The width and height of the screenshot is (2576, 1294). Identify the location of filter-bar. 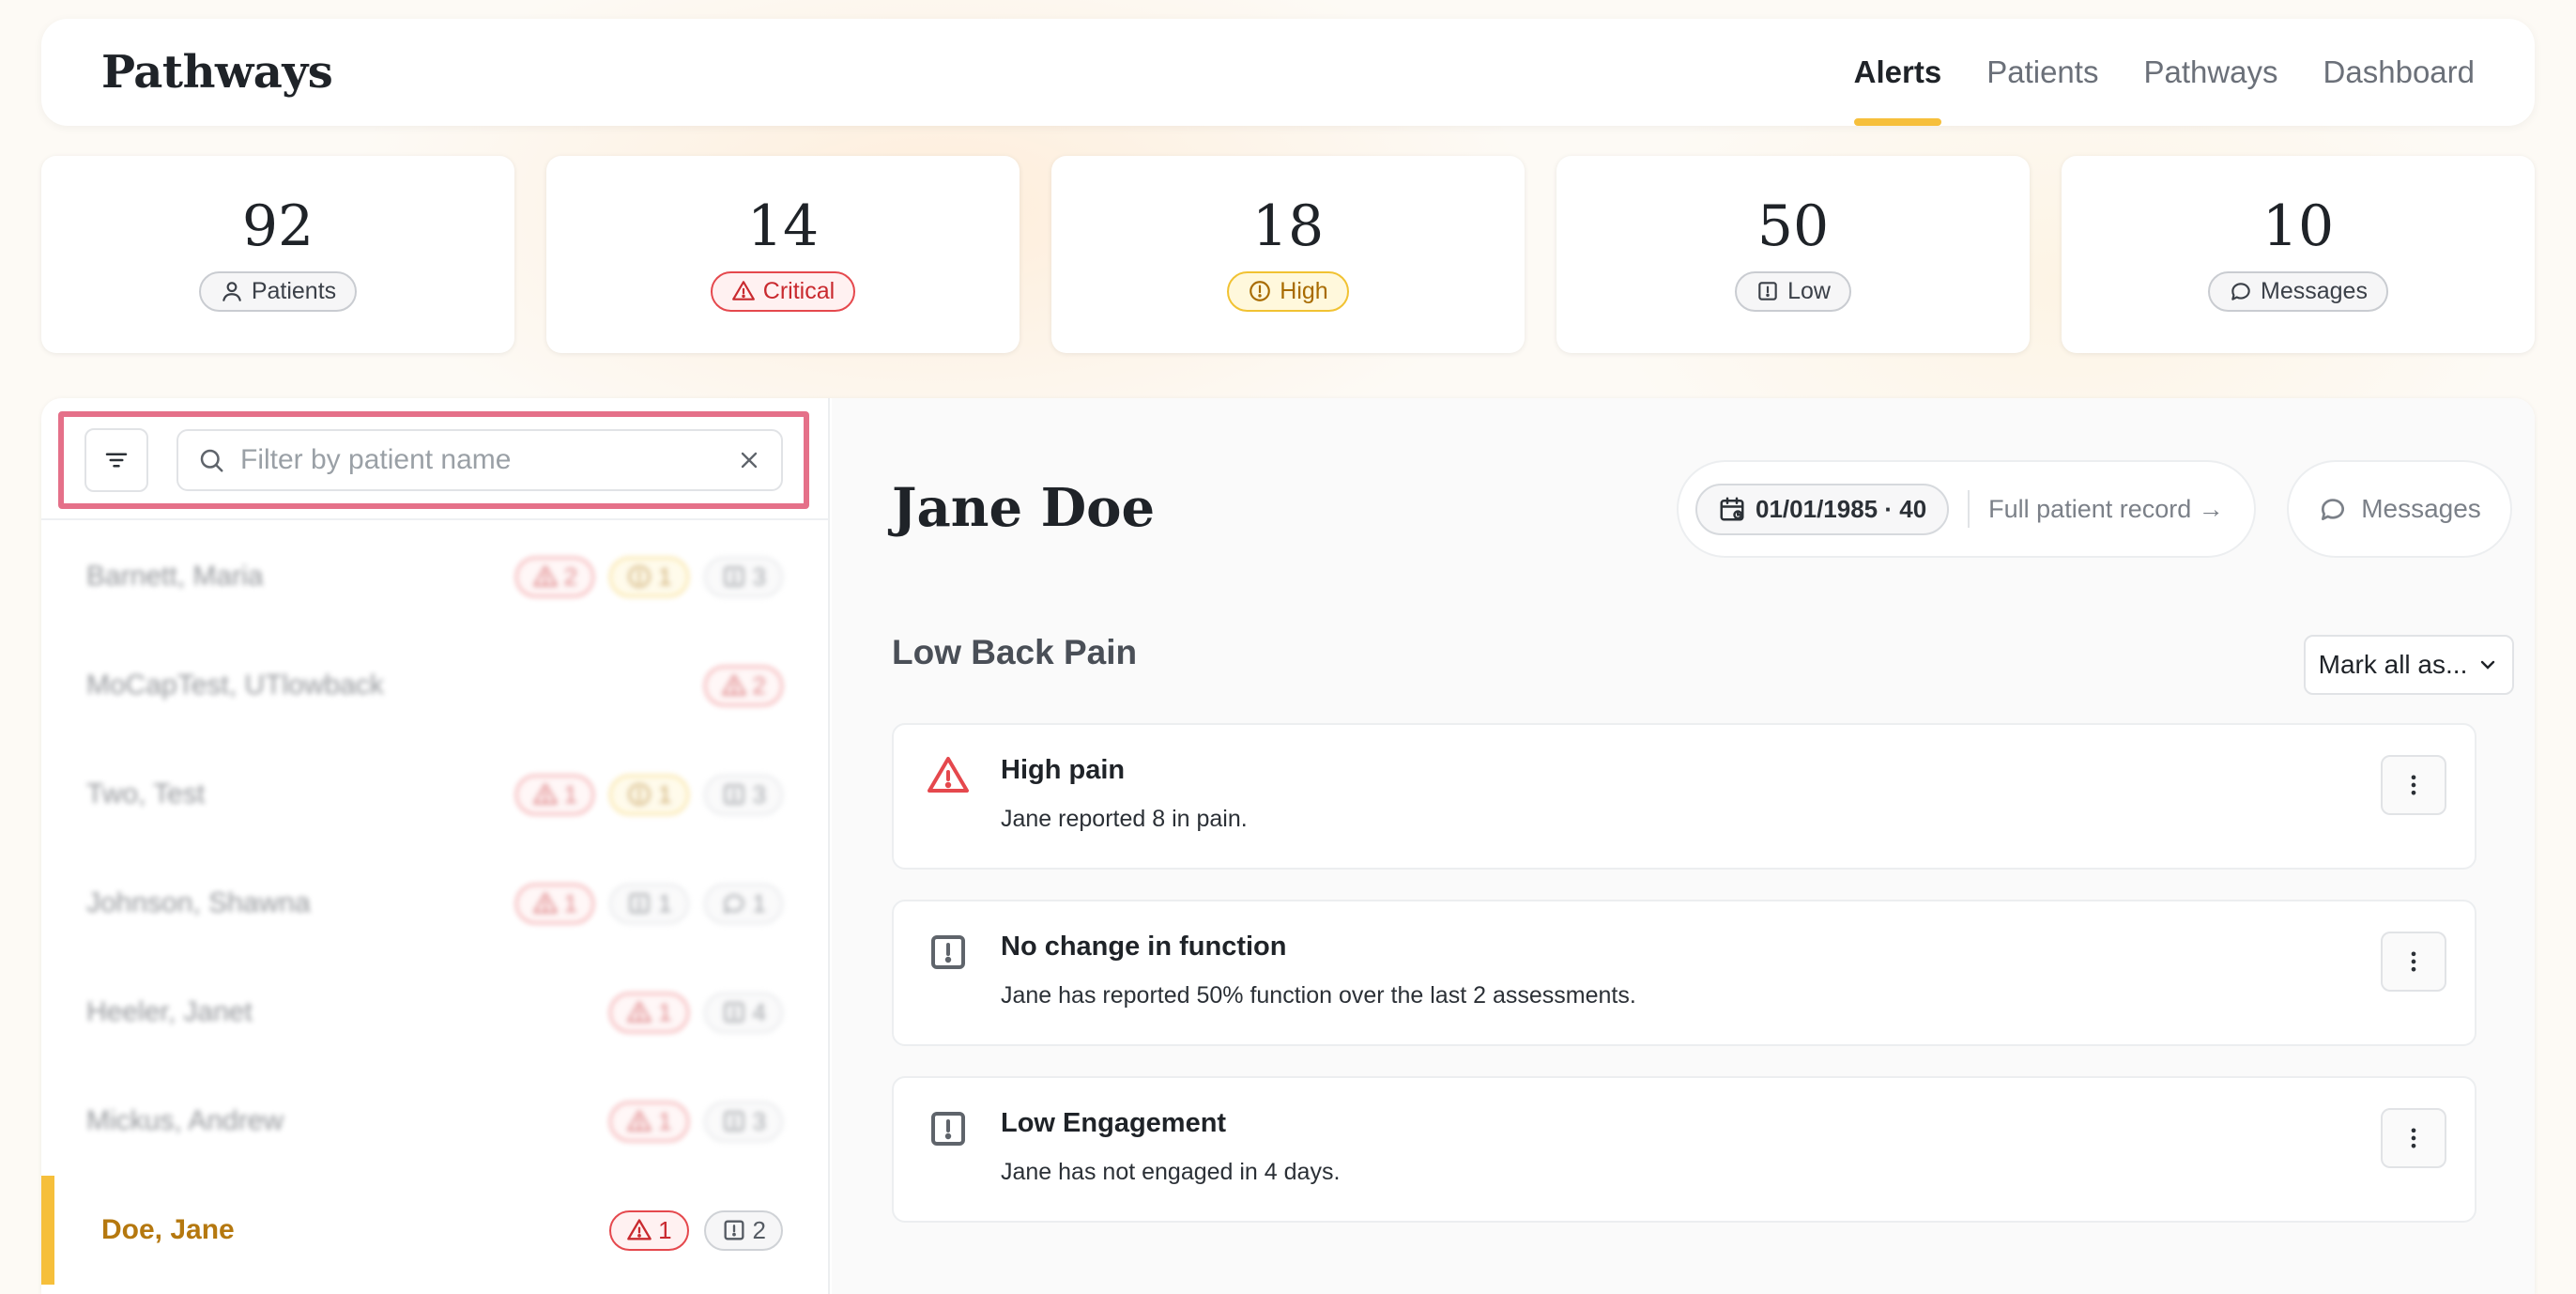
(434, 460).